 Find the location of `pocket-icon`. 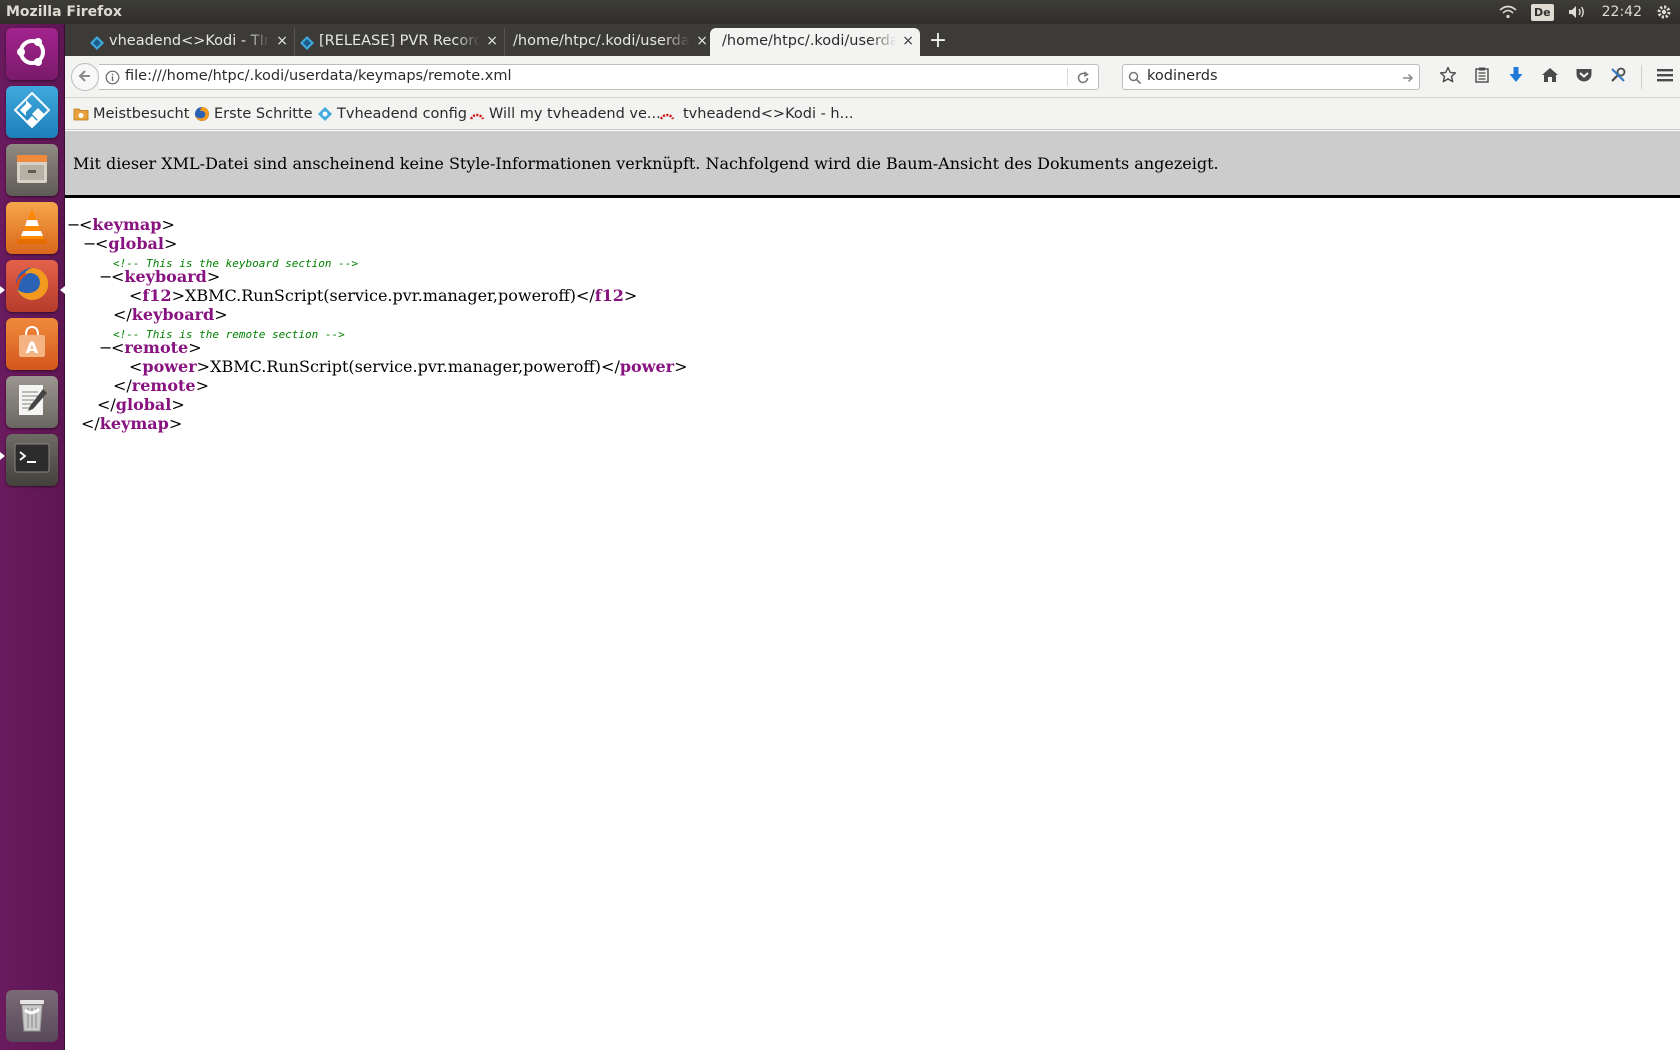

pocket-icon is located at coordinates (1584, 77).